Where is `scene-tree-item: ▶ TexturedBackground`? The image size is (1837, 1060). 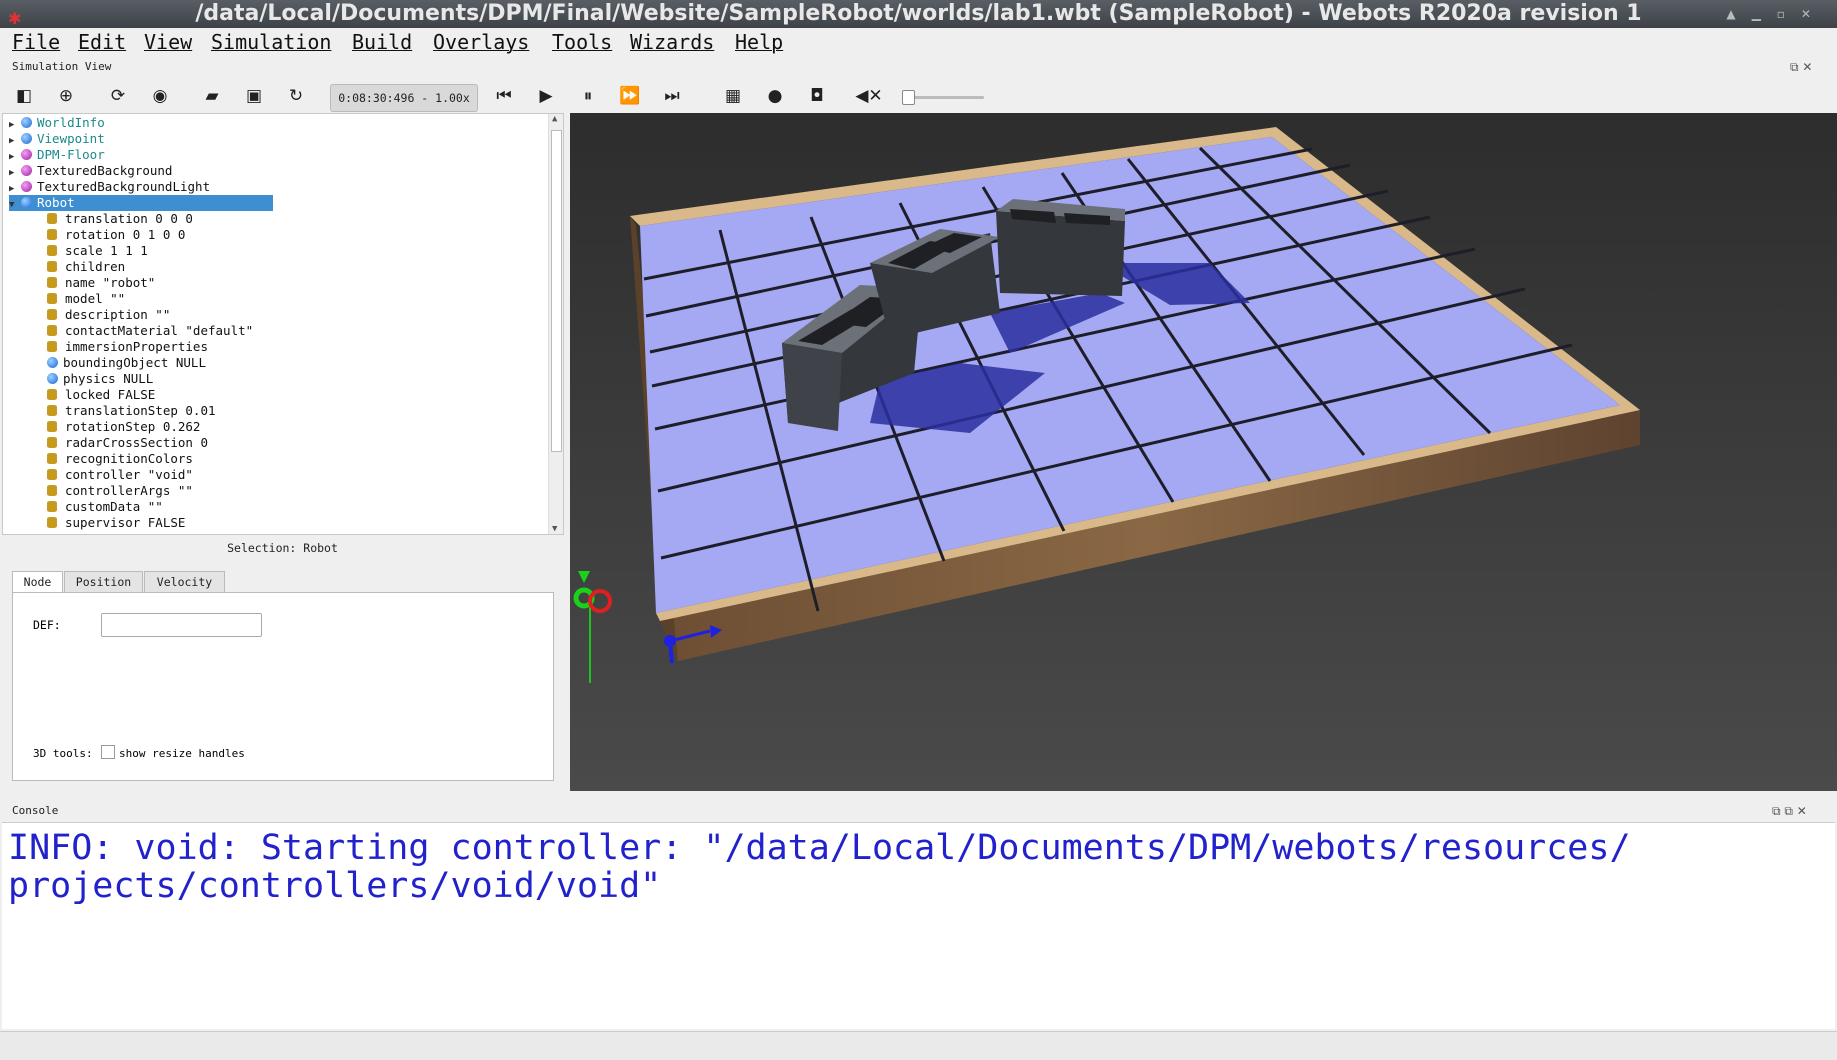 scene-tree-item: ▶ TexturedBackground is located at coordinates (90, 171).